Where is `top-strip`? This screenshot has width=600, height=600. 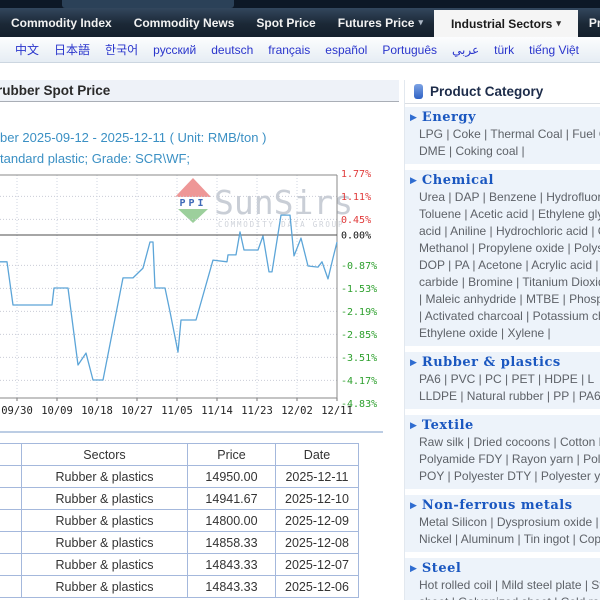
top-strip is located at coordinates (300, 4).